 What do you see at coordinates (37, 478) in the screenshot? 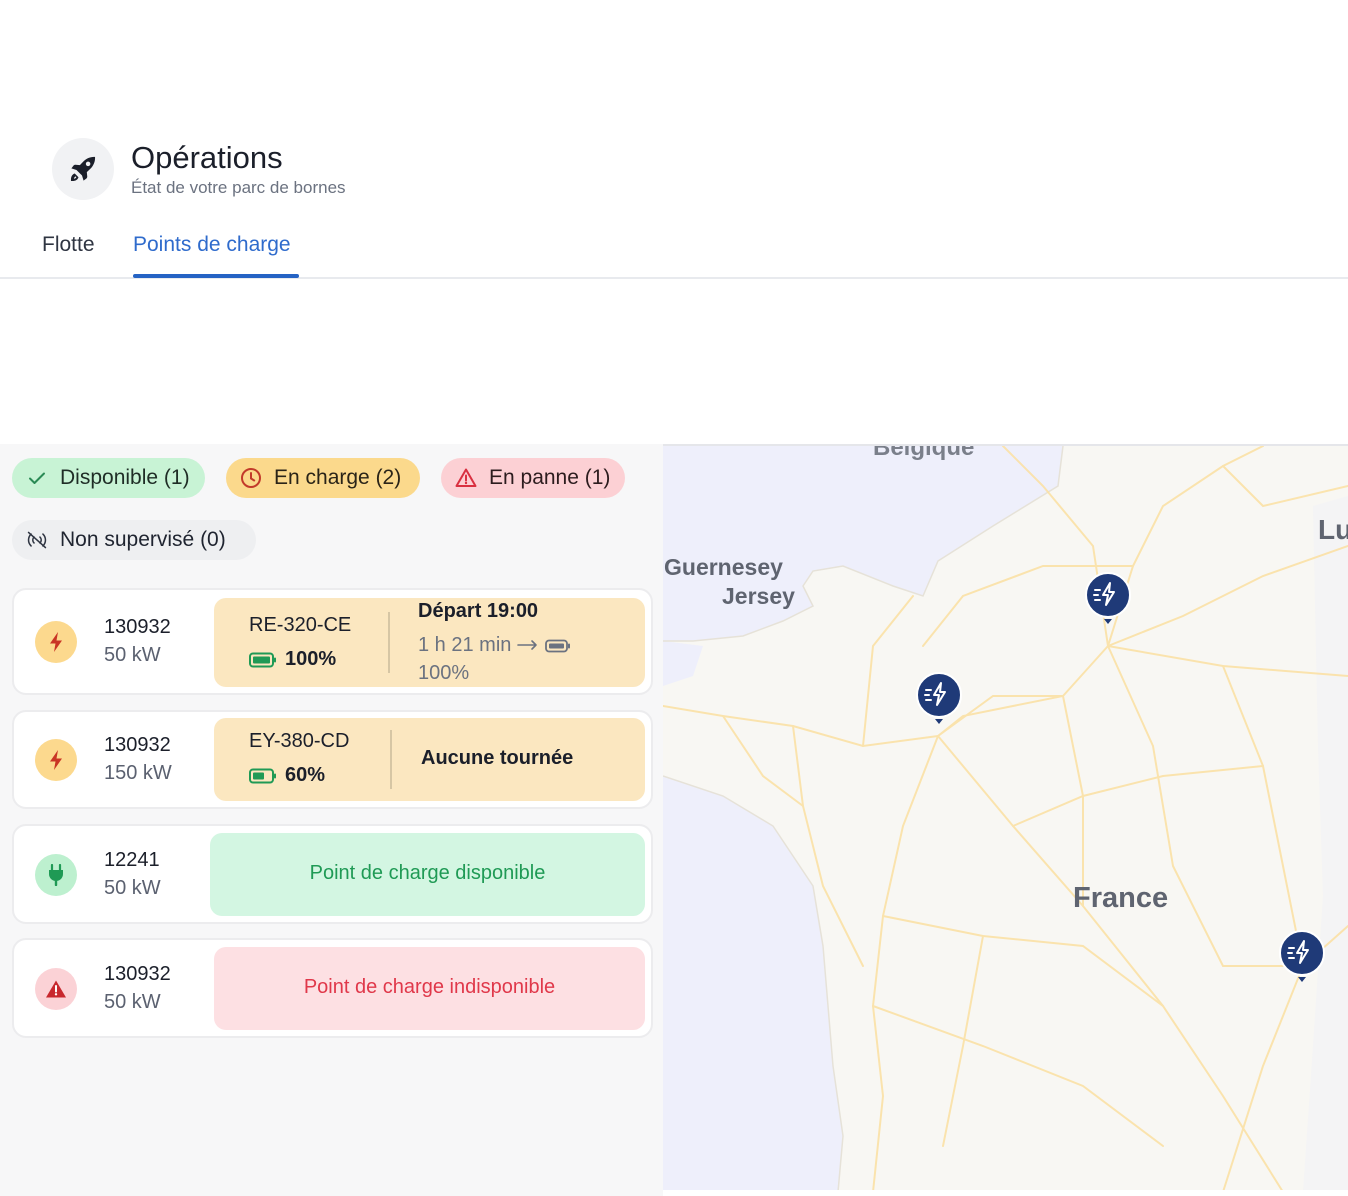
I see `check-icon` at bounding box center [37, 478].